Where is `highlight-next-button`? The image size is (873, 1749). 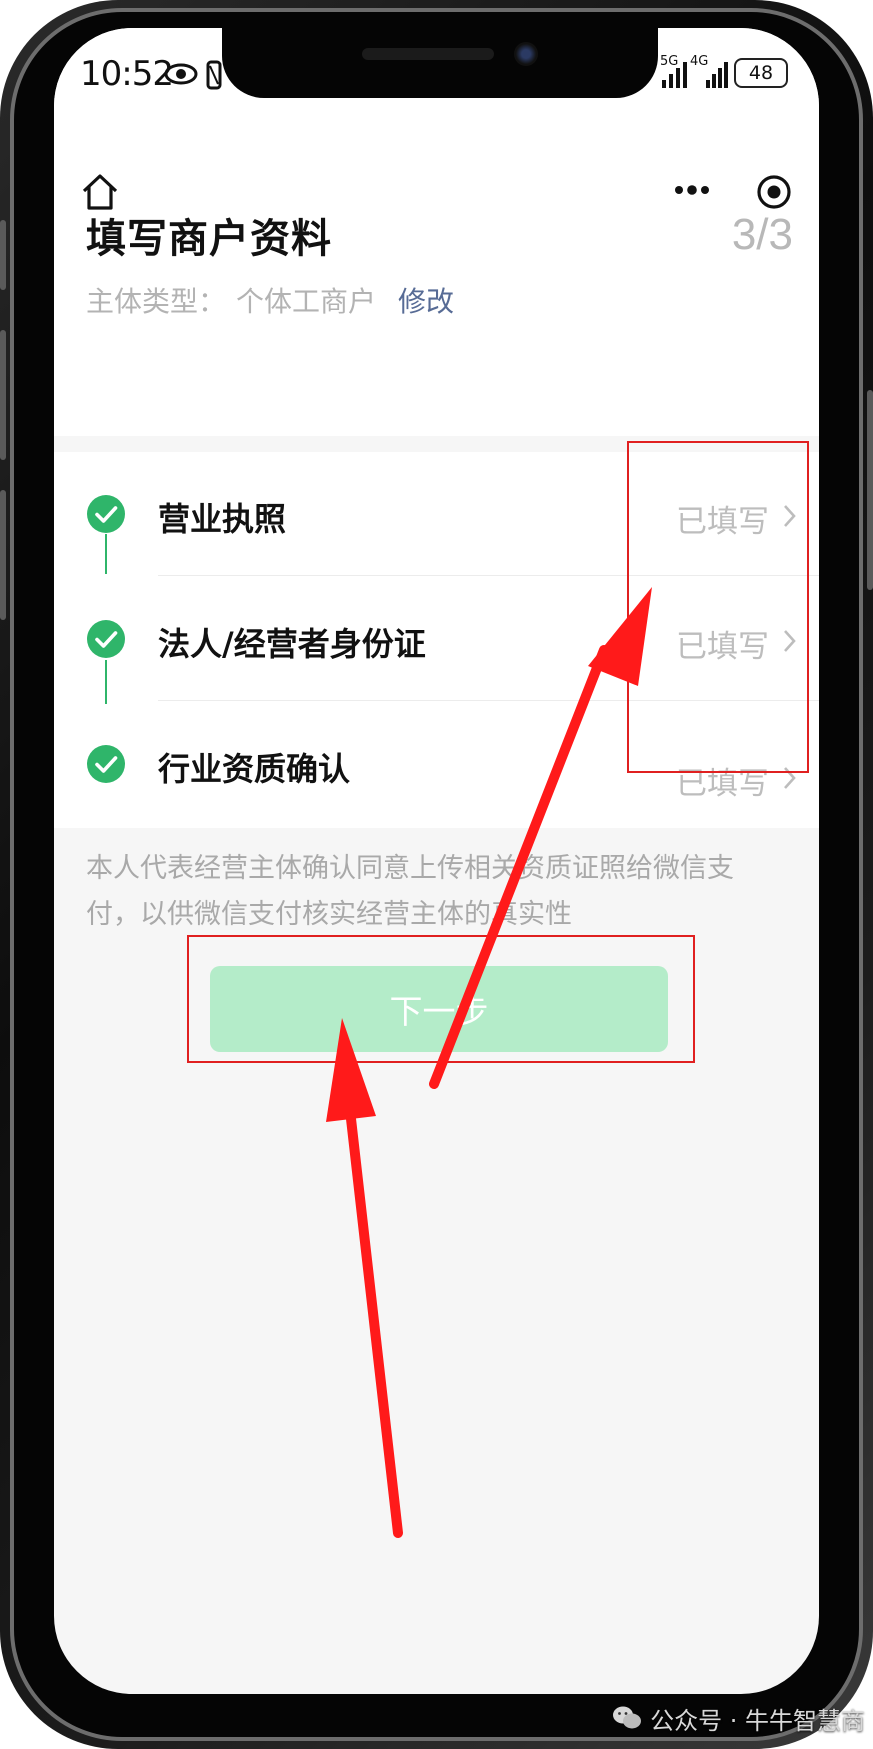
highlight-next-button is located at coordinates (441, 999).